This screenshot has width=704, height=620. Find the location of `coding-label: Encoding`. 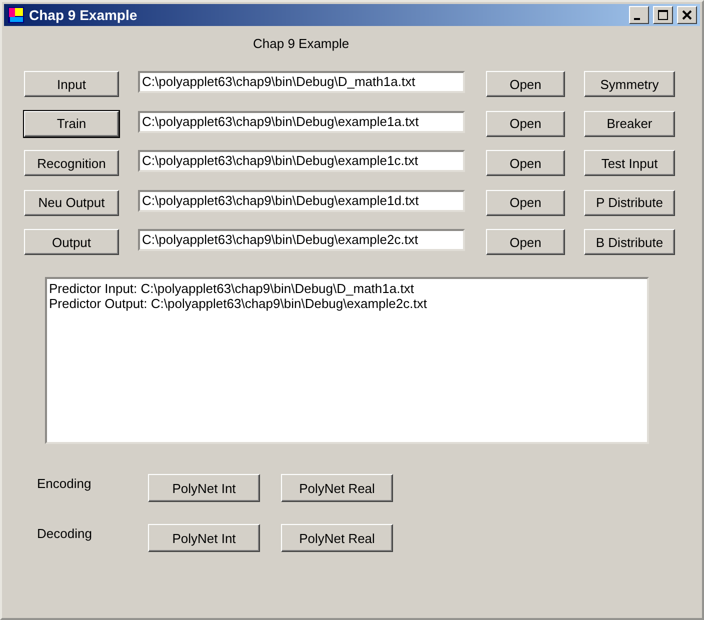

coding-label: Encoding is located at coordinates (64, 484).